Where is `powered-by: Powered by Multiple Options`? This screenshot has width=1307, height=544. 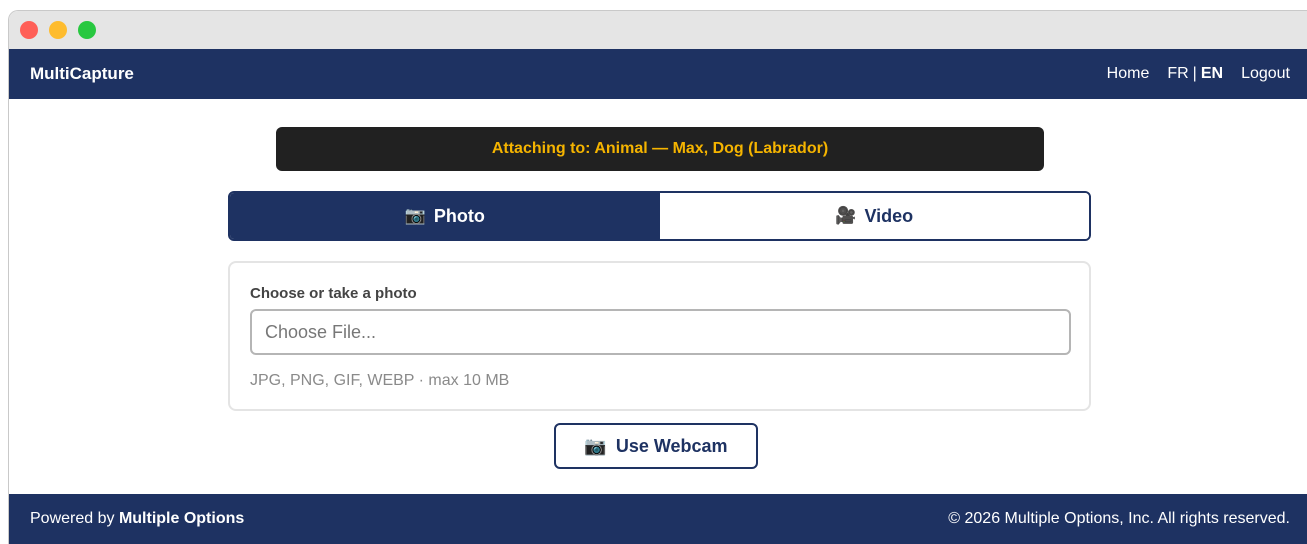 powered-by: Powered by Multiple Options is located at coordinates (137, 519).